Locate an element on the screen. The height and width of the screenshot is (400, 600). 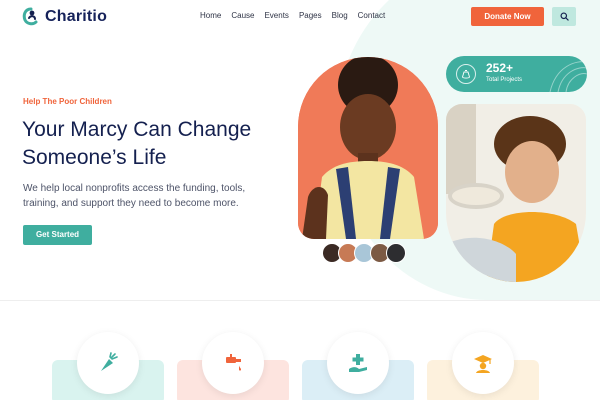
nav-item-home: Home is located at coordinates (210, 15).